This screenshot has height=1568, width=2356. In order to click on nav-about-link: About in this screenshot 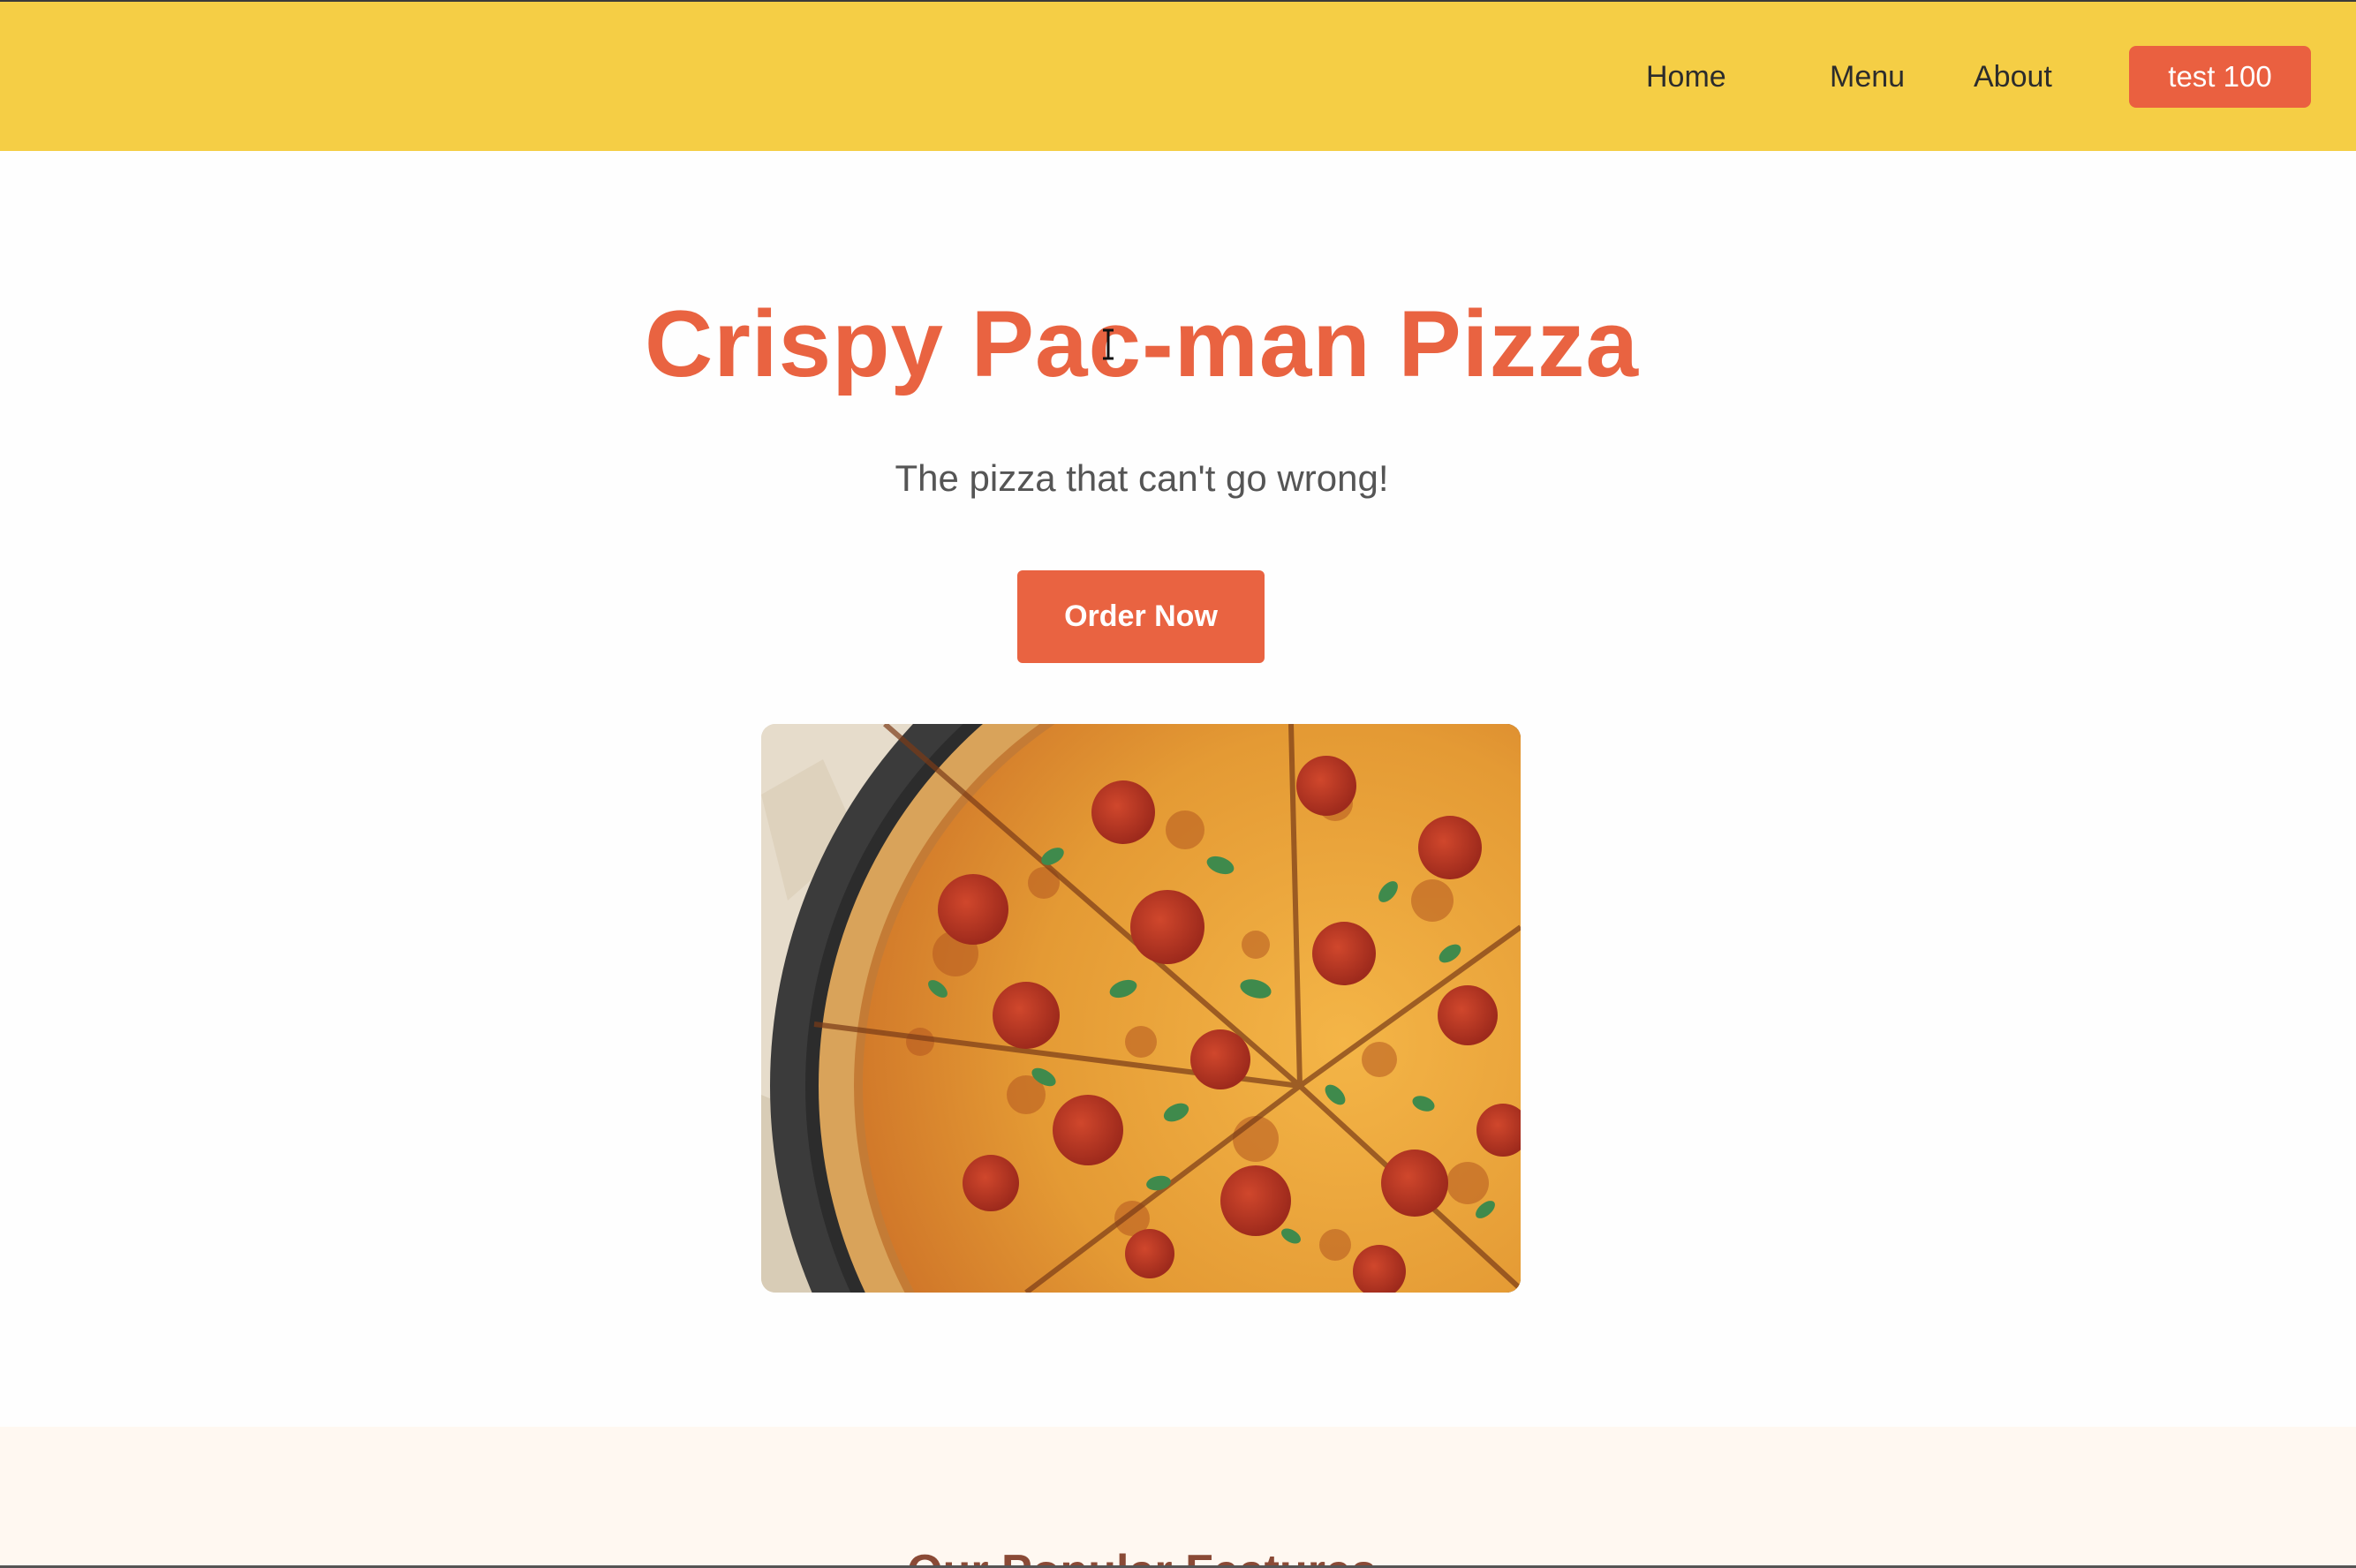, I will do `click(2013, 77)`.